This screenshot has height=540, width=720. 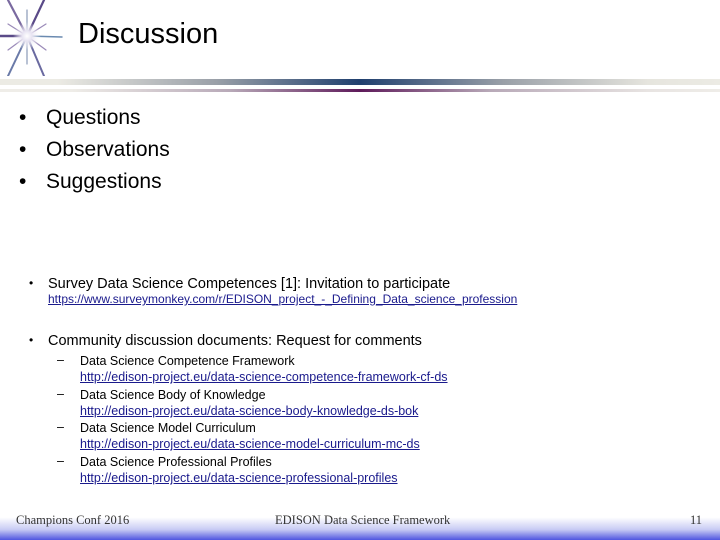 What do you see at coordinates (104, 181) in the screenshot?
I see `list-item-text: Suggestions` at bounding box center [104, 181].